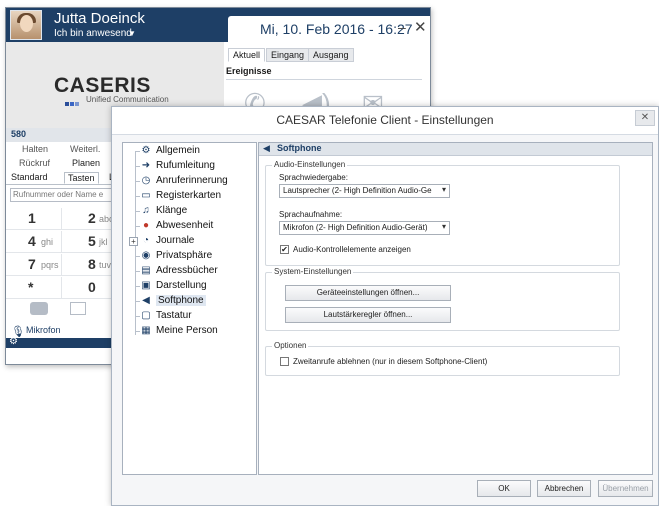 The image size is (659, 506). Describe the element at coordinates (146, 180) in the screenshot. I see `clock-icon: ◷` at that location.